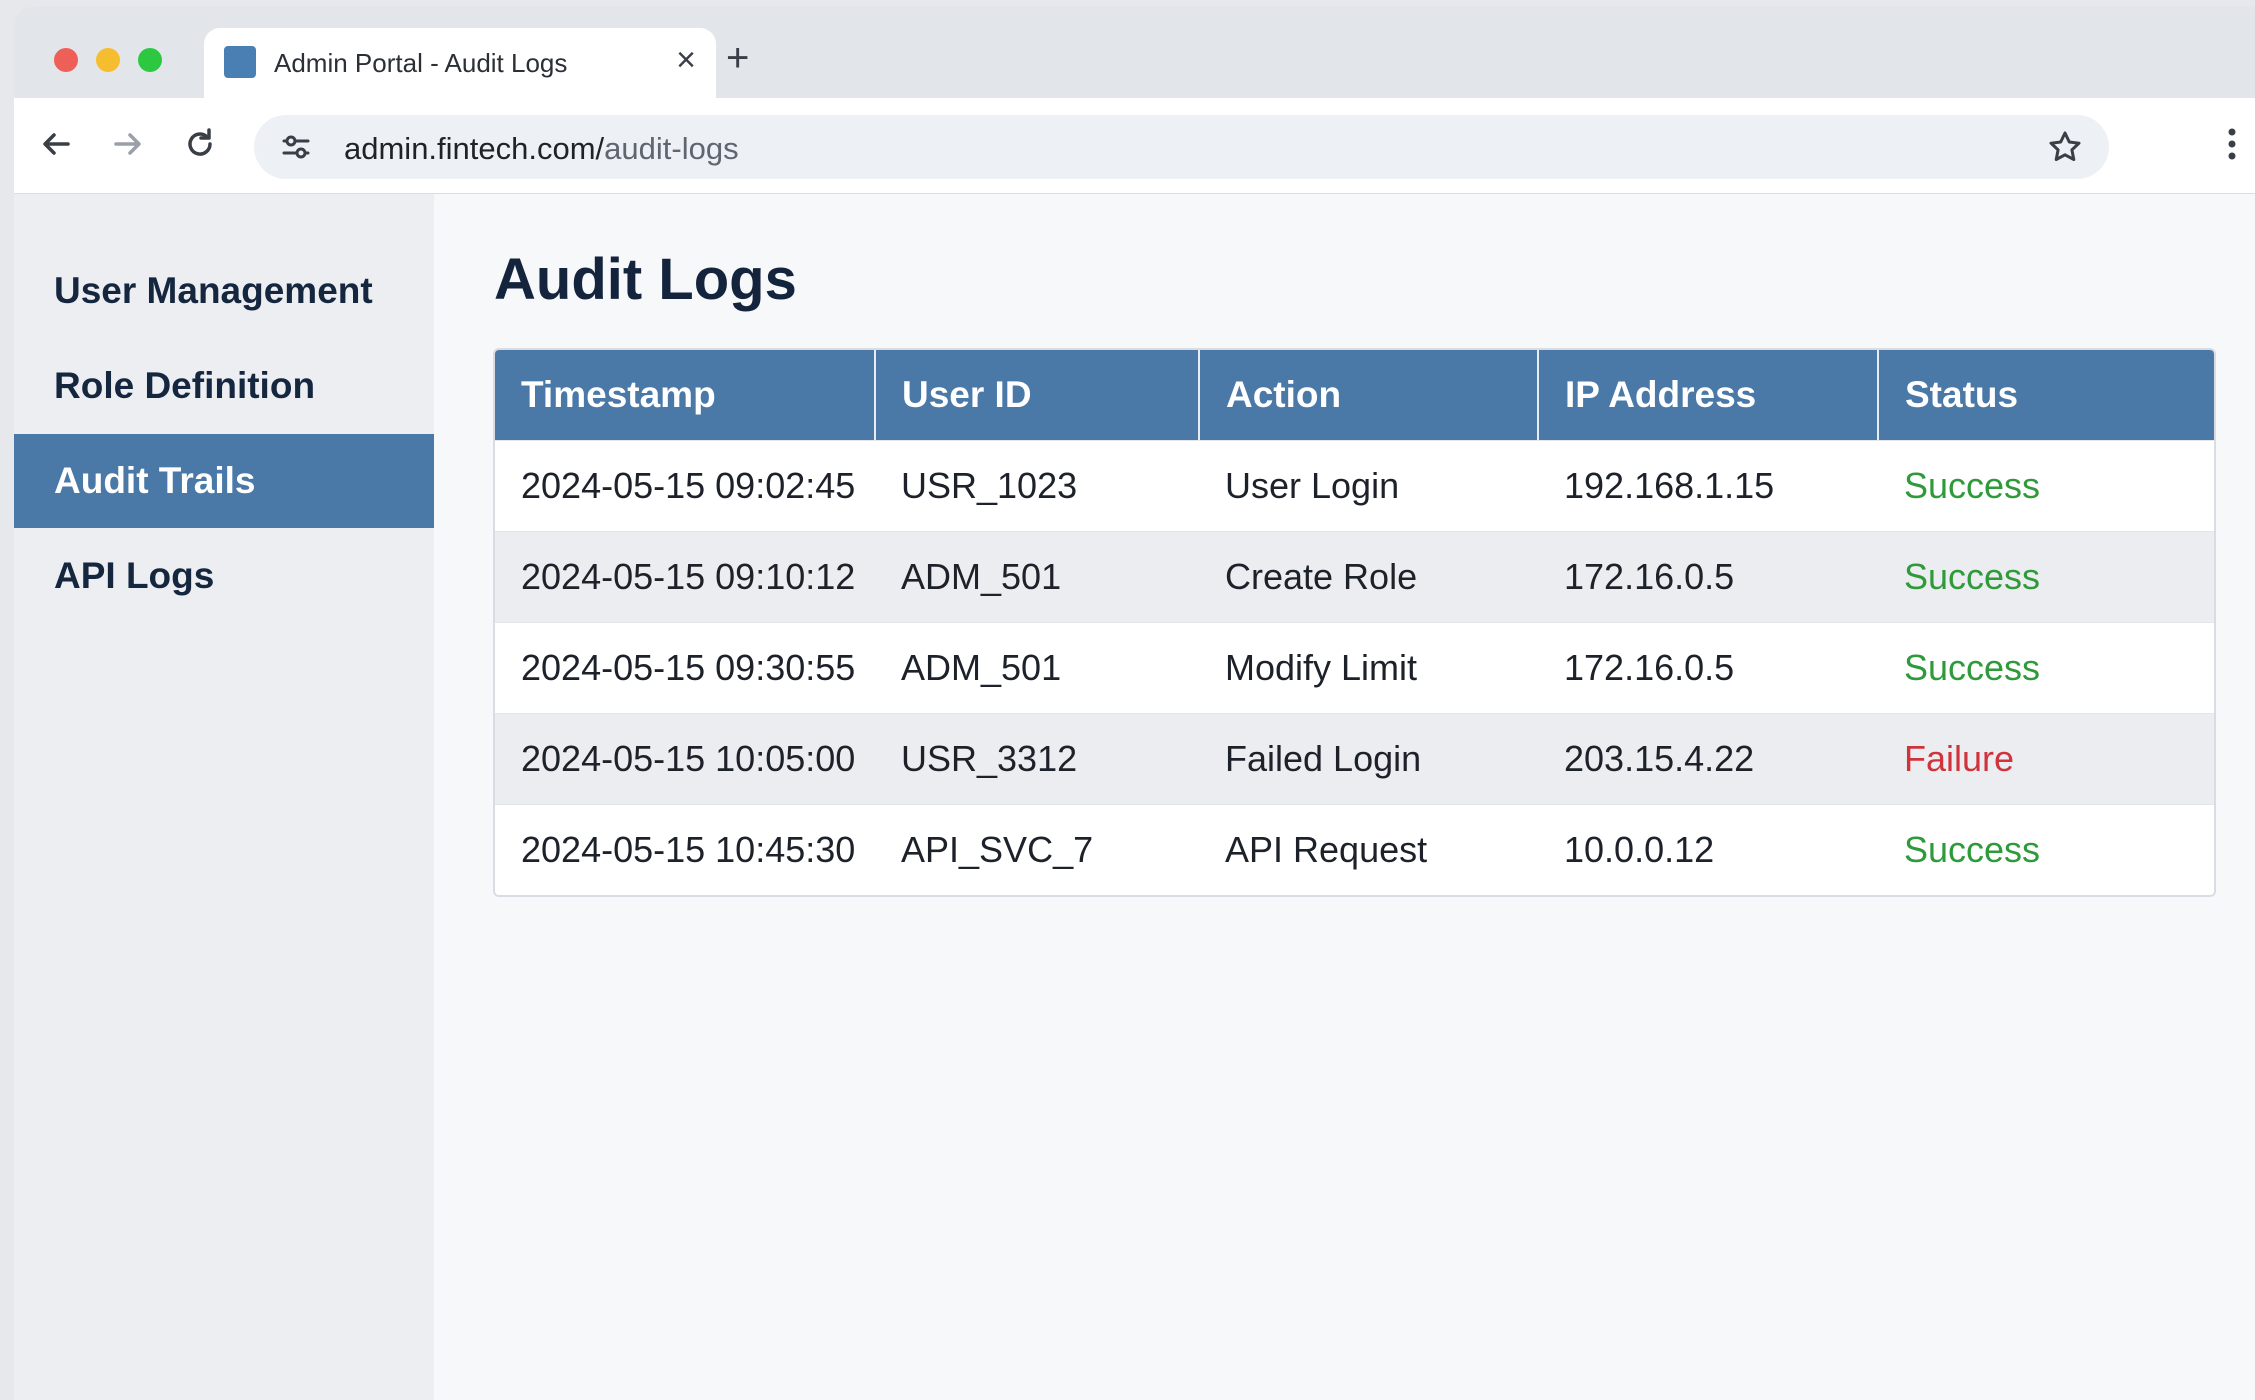 The height and width of the screenshot is (1400, 2255). What do you see at coordinates (1708, 758) in the screenshot?
I see `cell-ip-address: 203.15.4.22` at bounding box center [1708, 758].